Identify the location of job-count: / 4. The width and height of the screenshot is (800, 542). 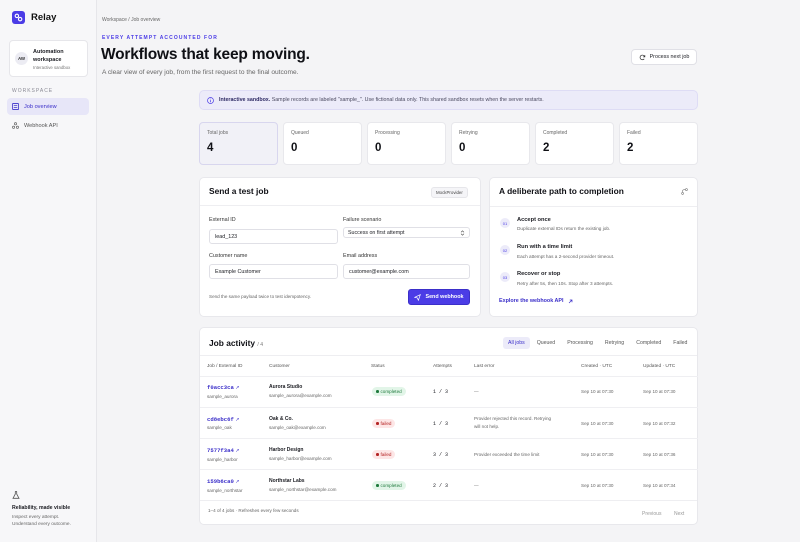
(260, 345).